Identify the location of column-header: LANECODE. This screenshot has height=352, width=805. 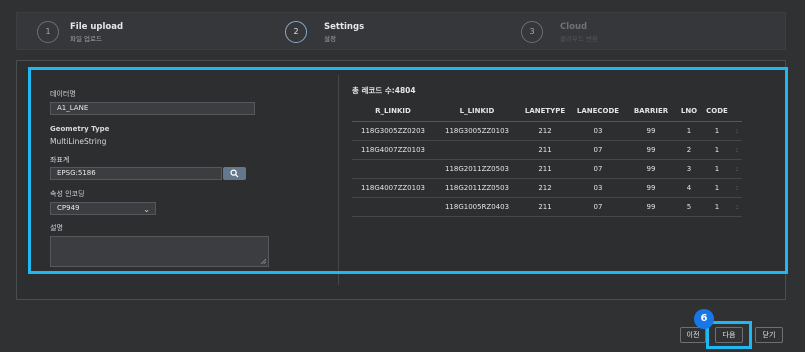
(598, 111).